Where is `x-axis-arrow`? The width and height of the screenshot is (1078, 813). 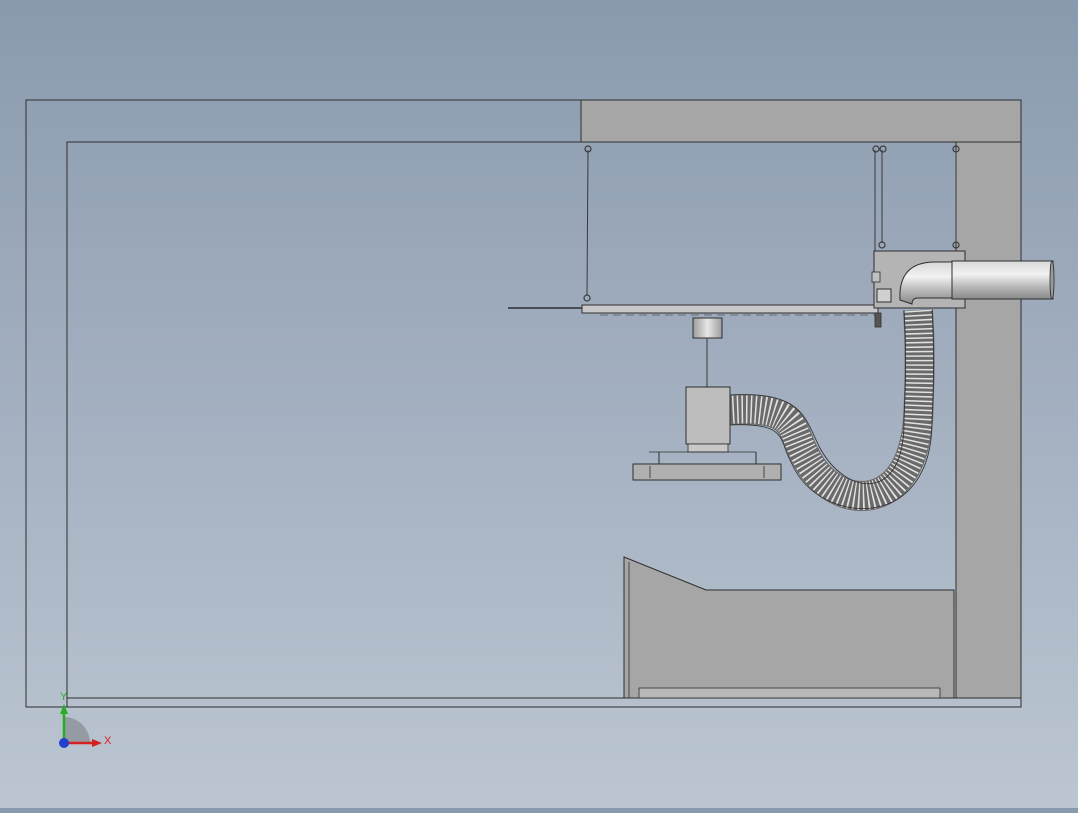 x-axis-arrow is located at coordinates (97, 743).